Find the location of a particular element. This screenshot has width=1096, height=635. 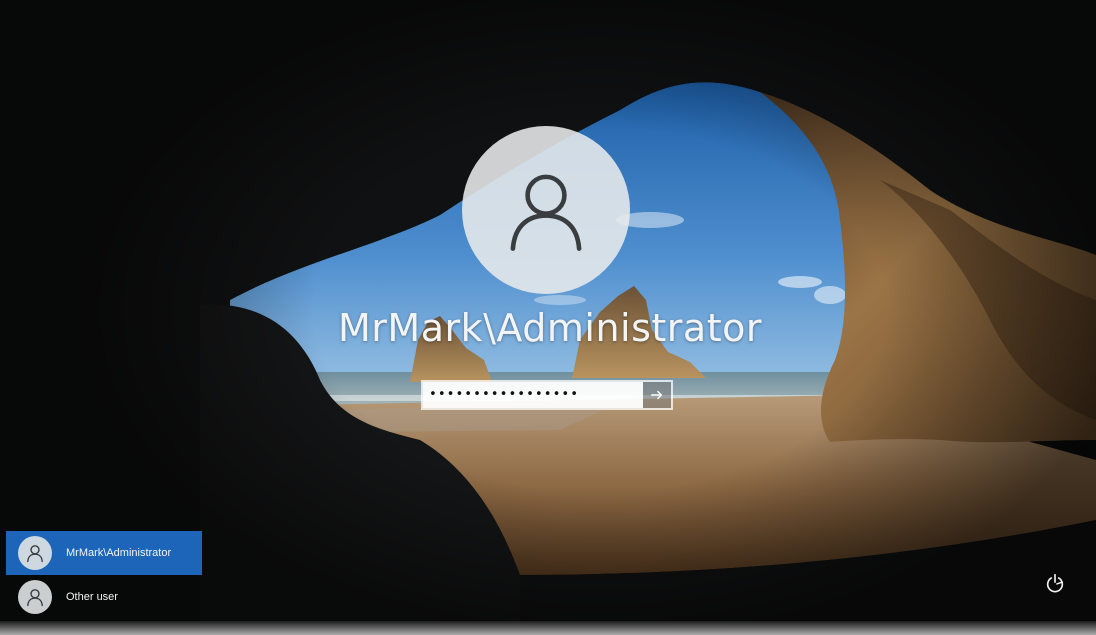

user-switcher-list: MrMark\Administrator Other user is located at coordinates (104, 575).